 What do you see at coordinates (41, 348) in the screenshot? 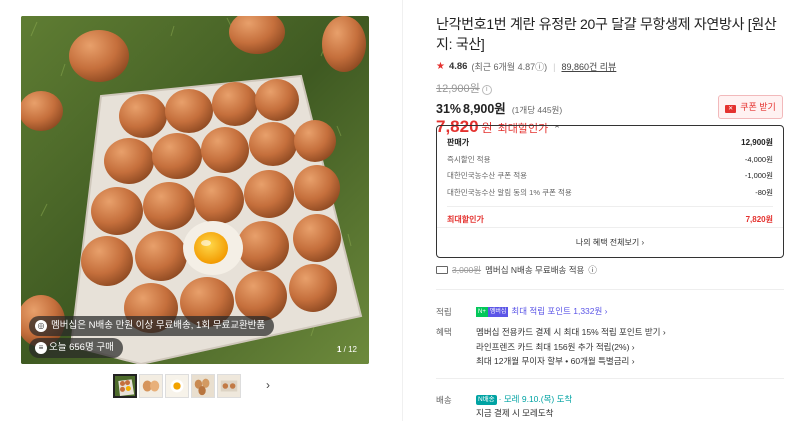
I see `cart-icon: ≡` at bounding box center [41, 348].